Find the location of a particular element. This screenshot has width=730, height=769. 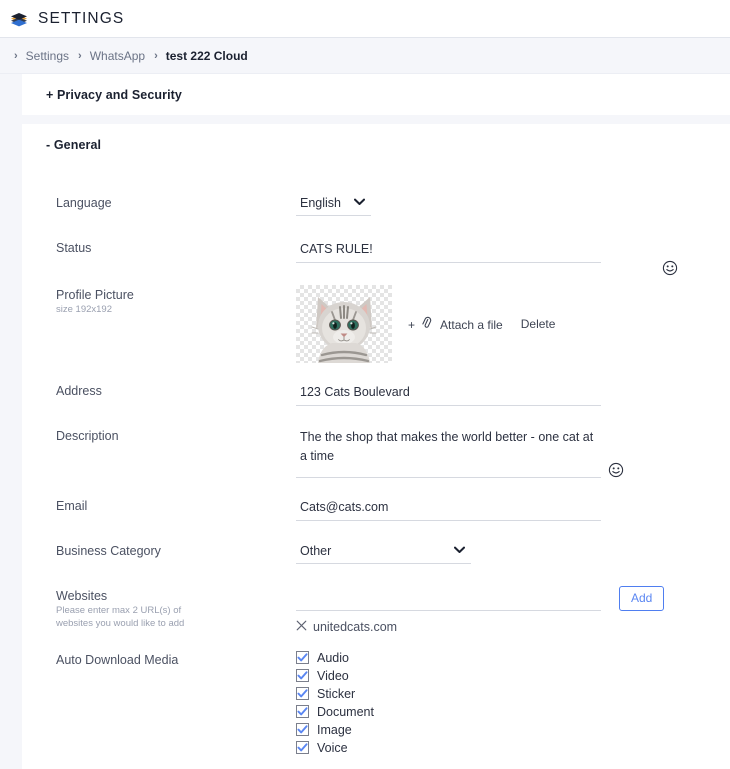

business-category-select-wrapper: Other is located at coordinates (383, 552).